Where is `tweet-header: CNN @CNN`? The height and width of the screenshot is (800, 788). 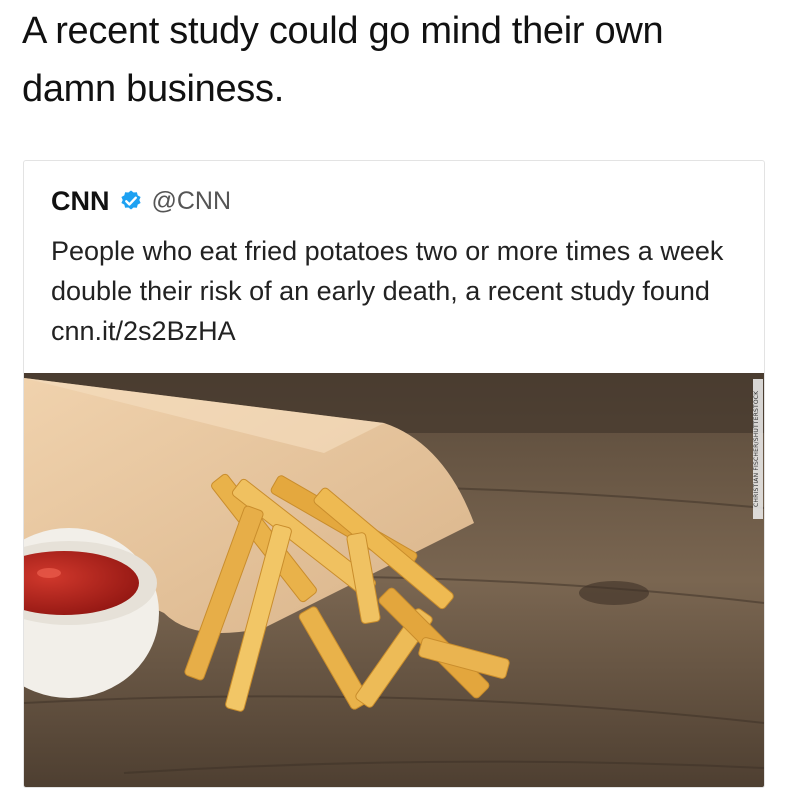 tweet-header: CNN @CNN is located at coordinates (141, 201).